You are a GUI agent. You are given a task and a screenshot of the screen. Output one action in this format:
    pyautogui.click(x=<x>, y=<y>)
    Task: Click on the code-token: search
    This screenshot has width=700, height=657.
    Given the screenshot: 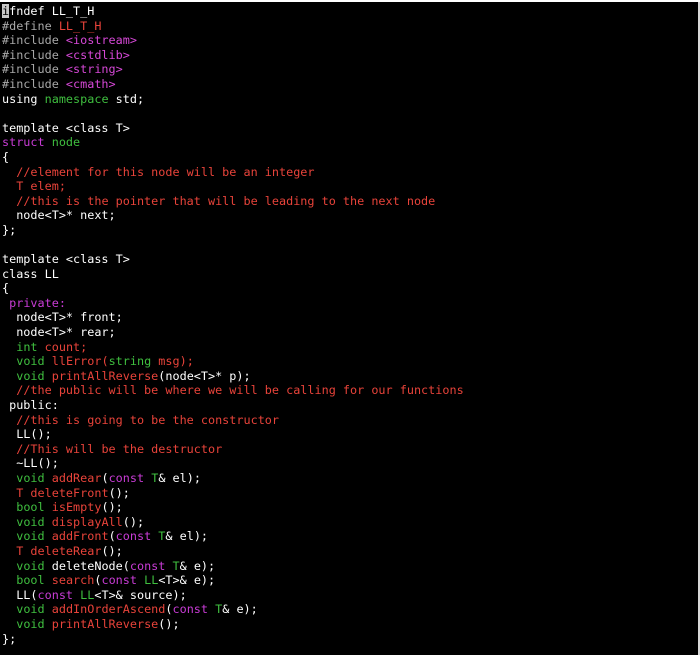 What is the action you would take?
    pyautogui.click(x=69, y=580)
    